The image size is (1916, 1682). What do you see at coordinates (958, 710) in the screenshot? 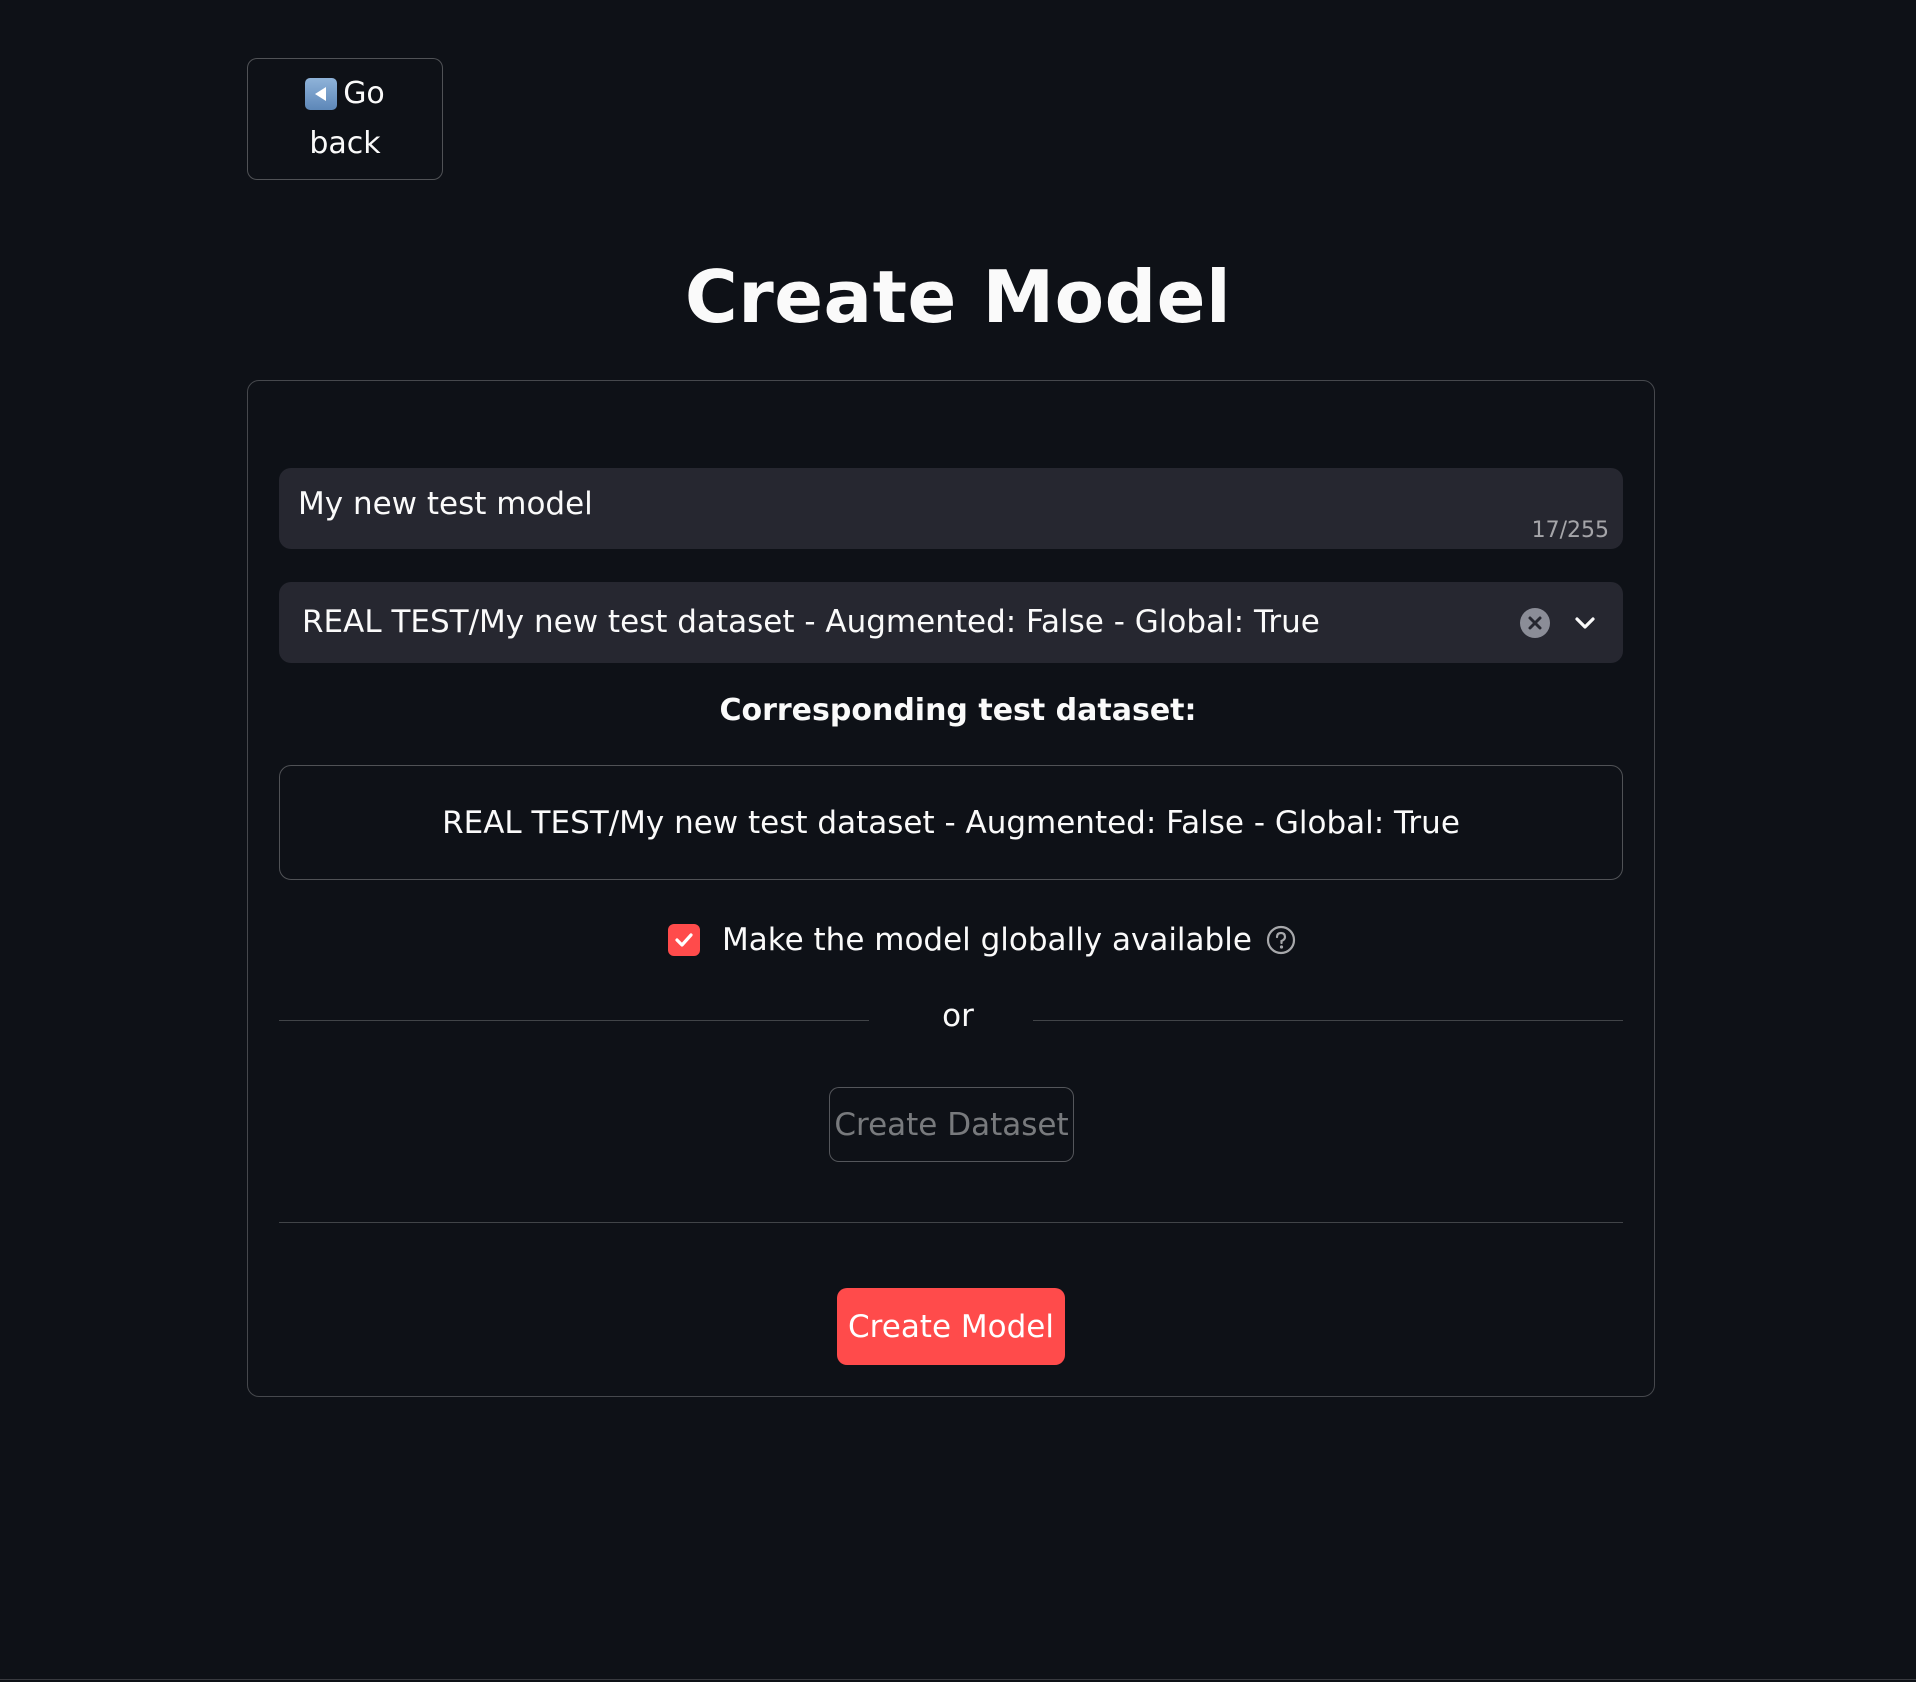
I see `test-dataset-label: Corresponding test dataset:` at bounding box center [958, 710].